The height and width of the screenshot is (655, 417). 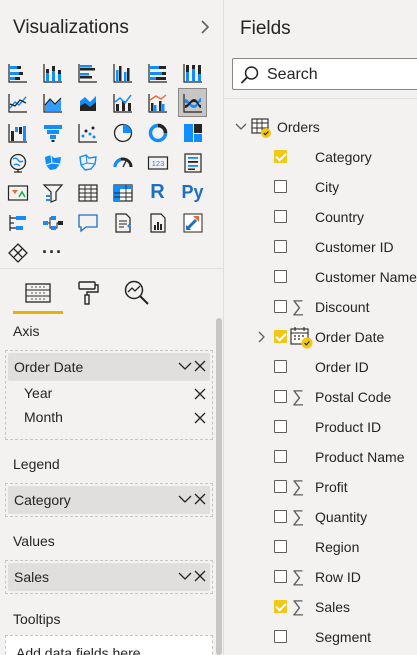 I want to click on left-scrollbar-thumb, so click(x=219, y=486).